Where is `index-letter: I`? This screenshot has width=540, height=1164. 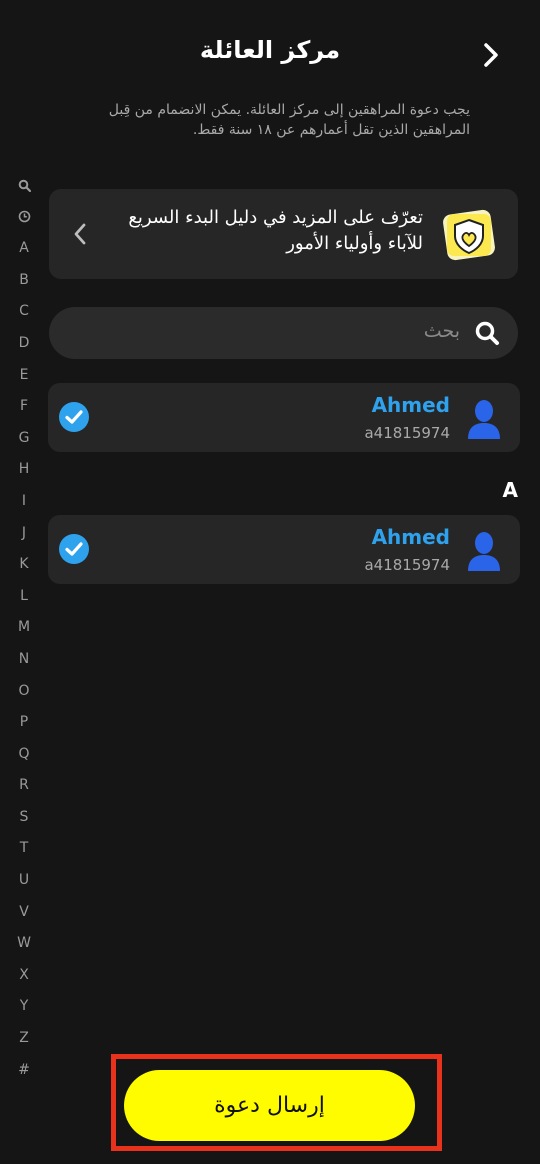 index-letter: I is located at coordinates (24, 502).